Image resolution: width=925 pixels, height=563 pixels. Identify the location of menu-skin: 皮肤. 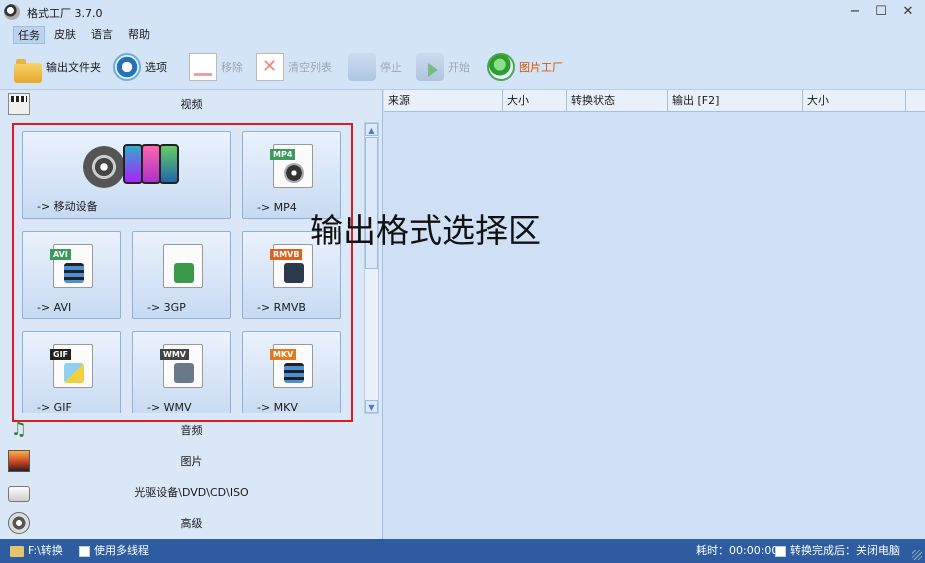
(65, 35).